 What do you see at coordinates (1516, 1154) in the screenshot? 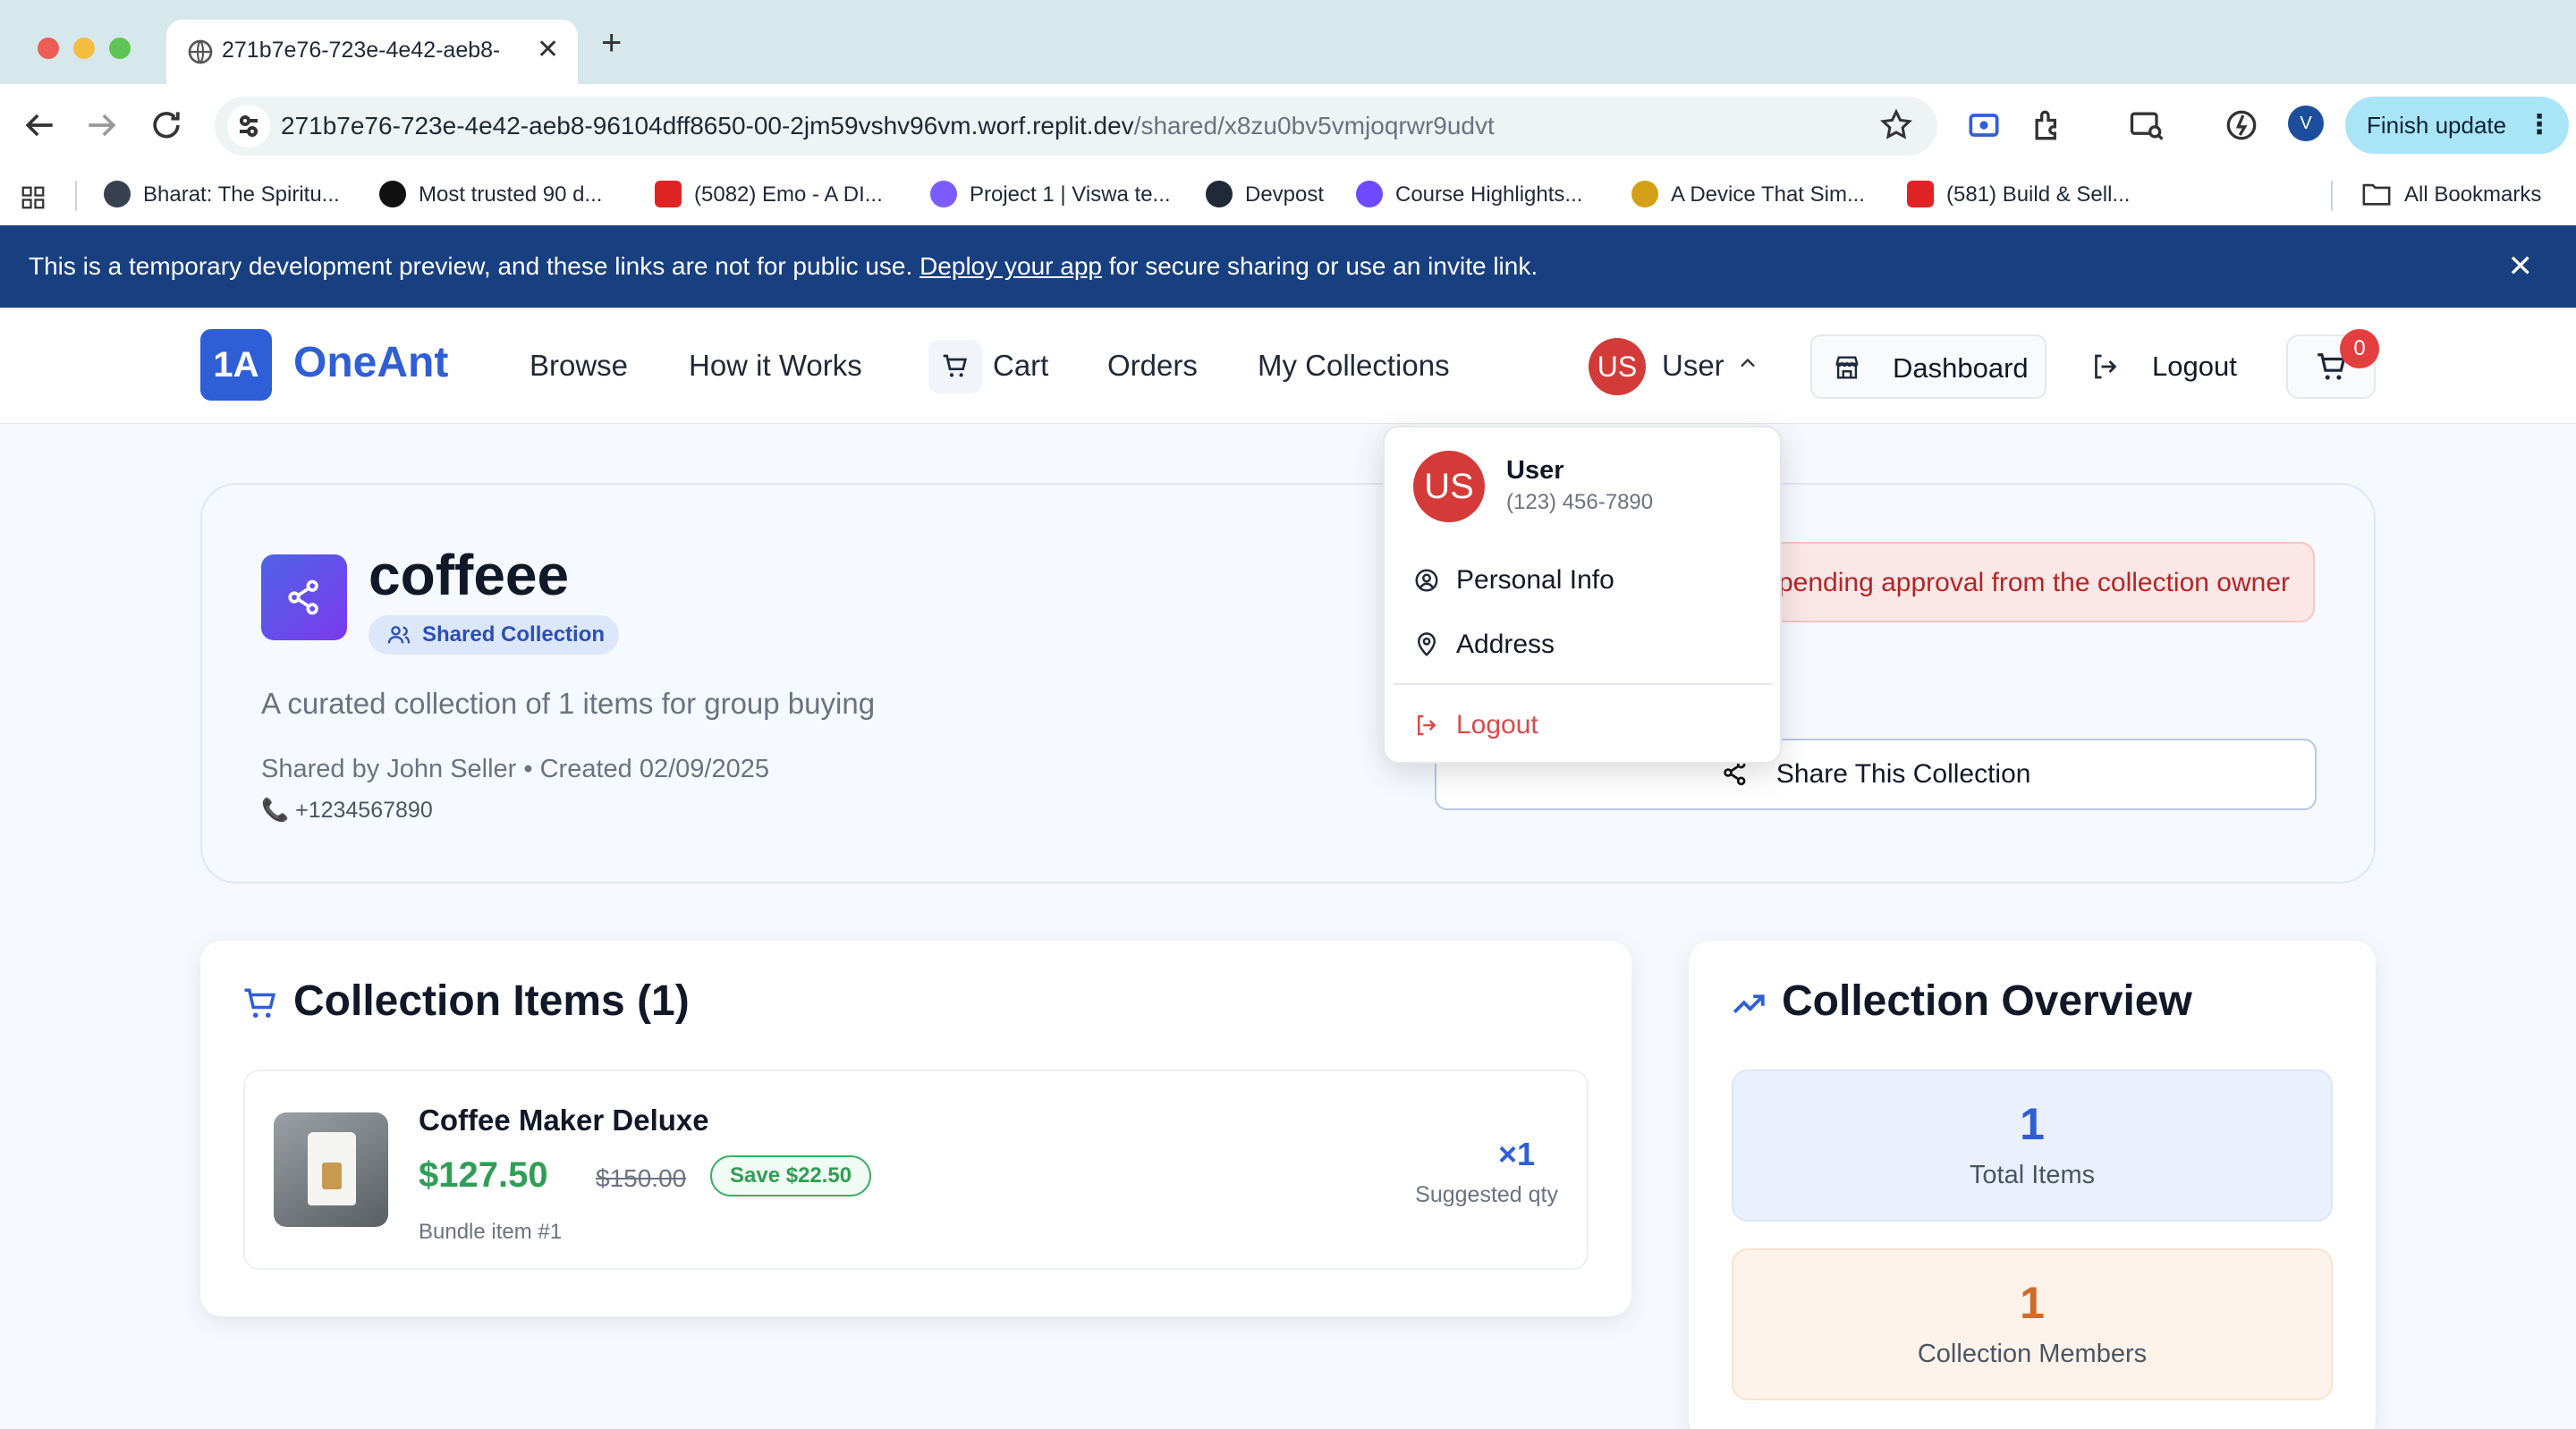
I see `item-suggested-qty: ×1` at bounding box center [1516, 1154].